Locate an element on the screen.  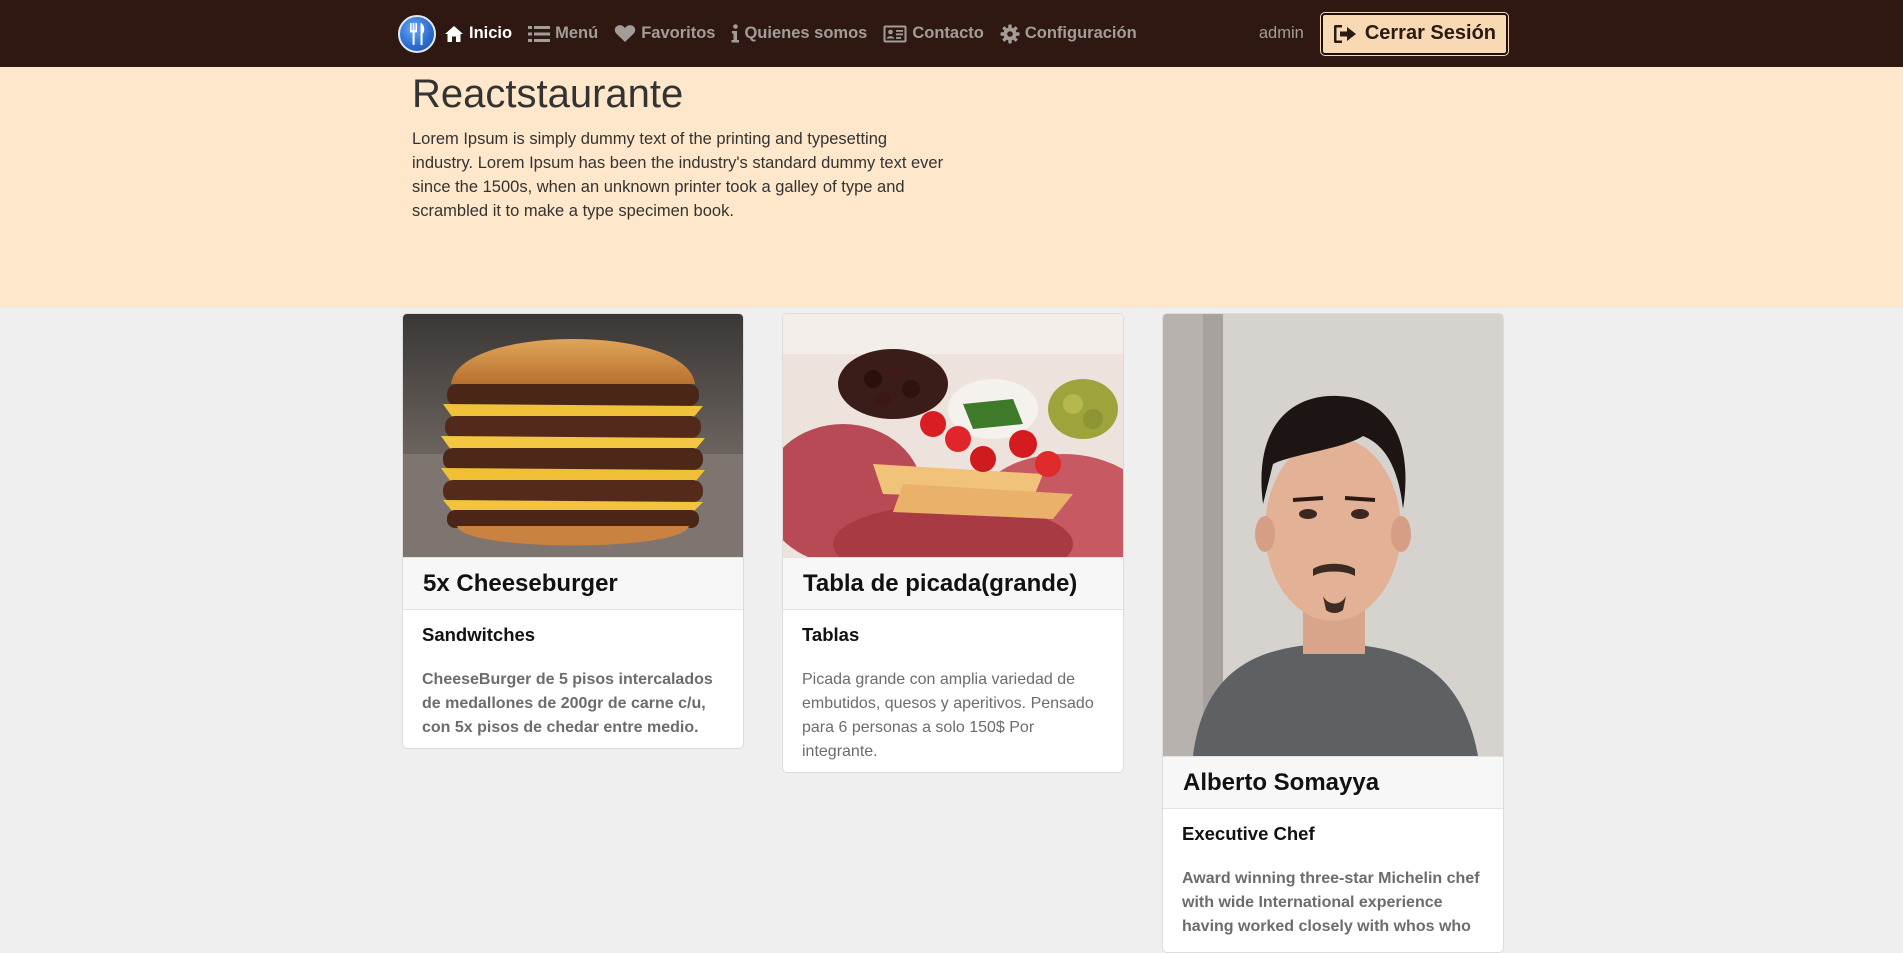
list-icon is located at coordinates (539, 33).